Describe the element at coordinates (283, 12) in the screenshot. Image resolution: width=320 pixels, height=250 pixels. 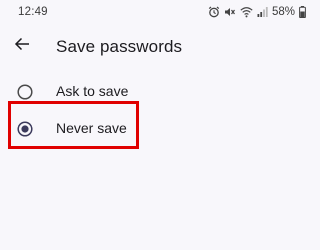
I see `battery-percent: 58%` at that location.